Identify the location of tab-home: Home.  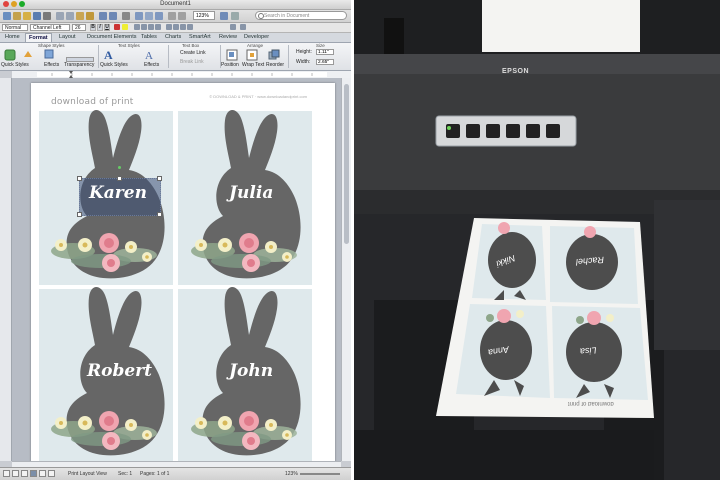
(12, 37).